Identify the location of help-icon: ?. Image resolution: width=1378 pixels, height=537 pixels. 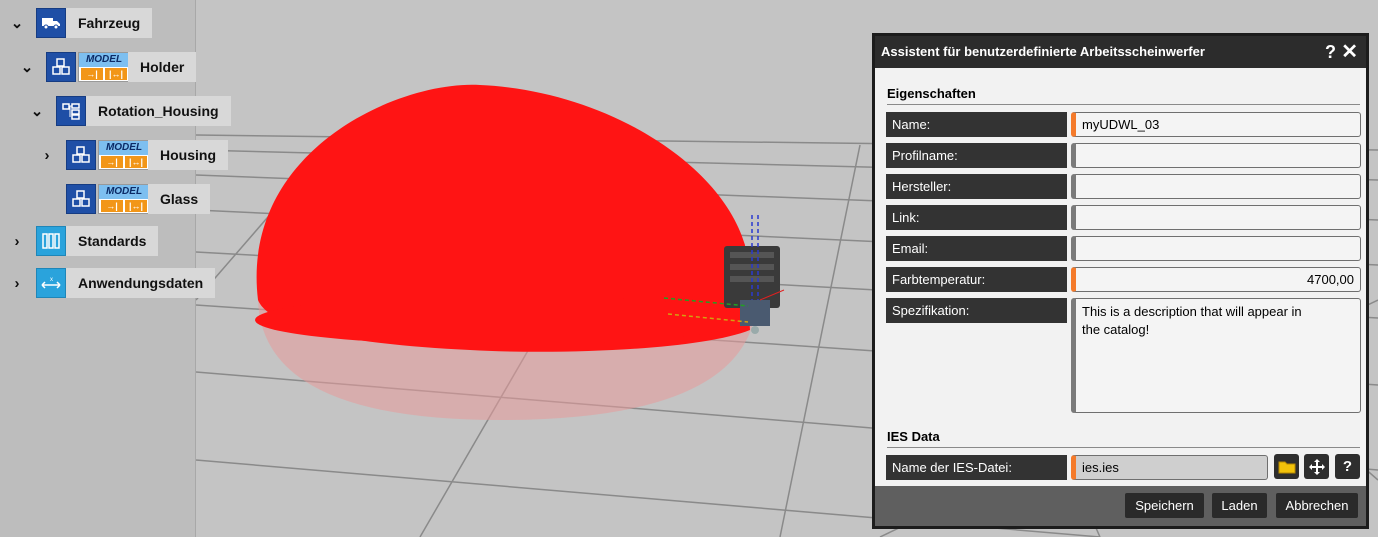
(1330, 52).